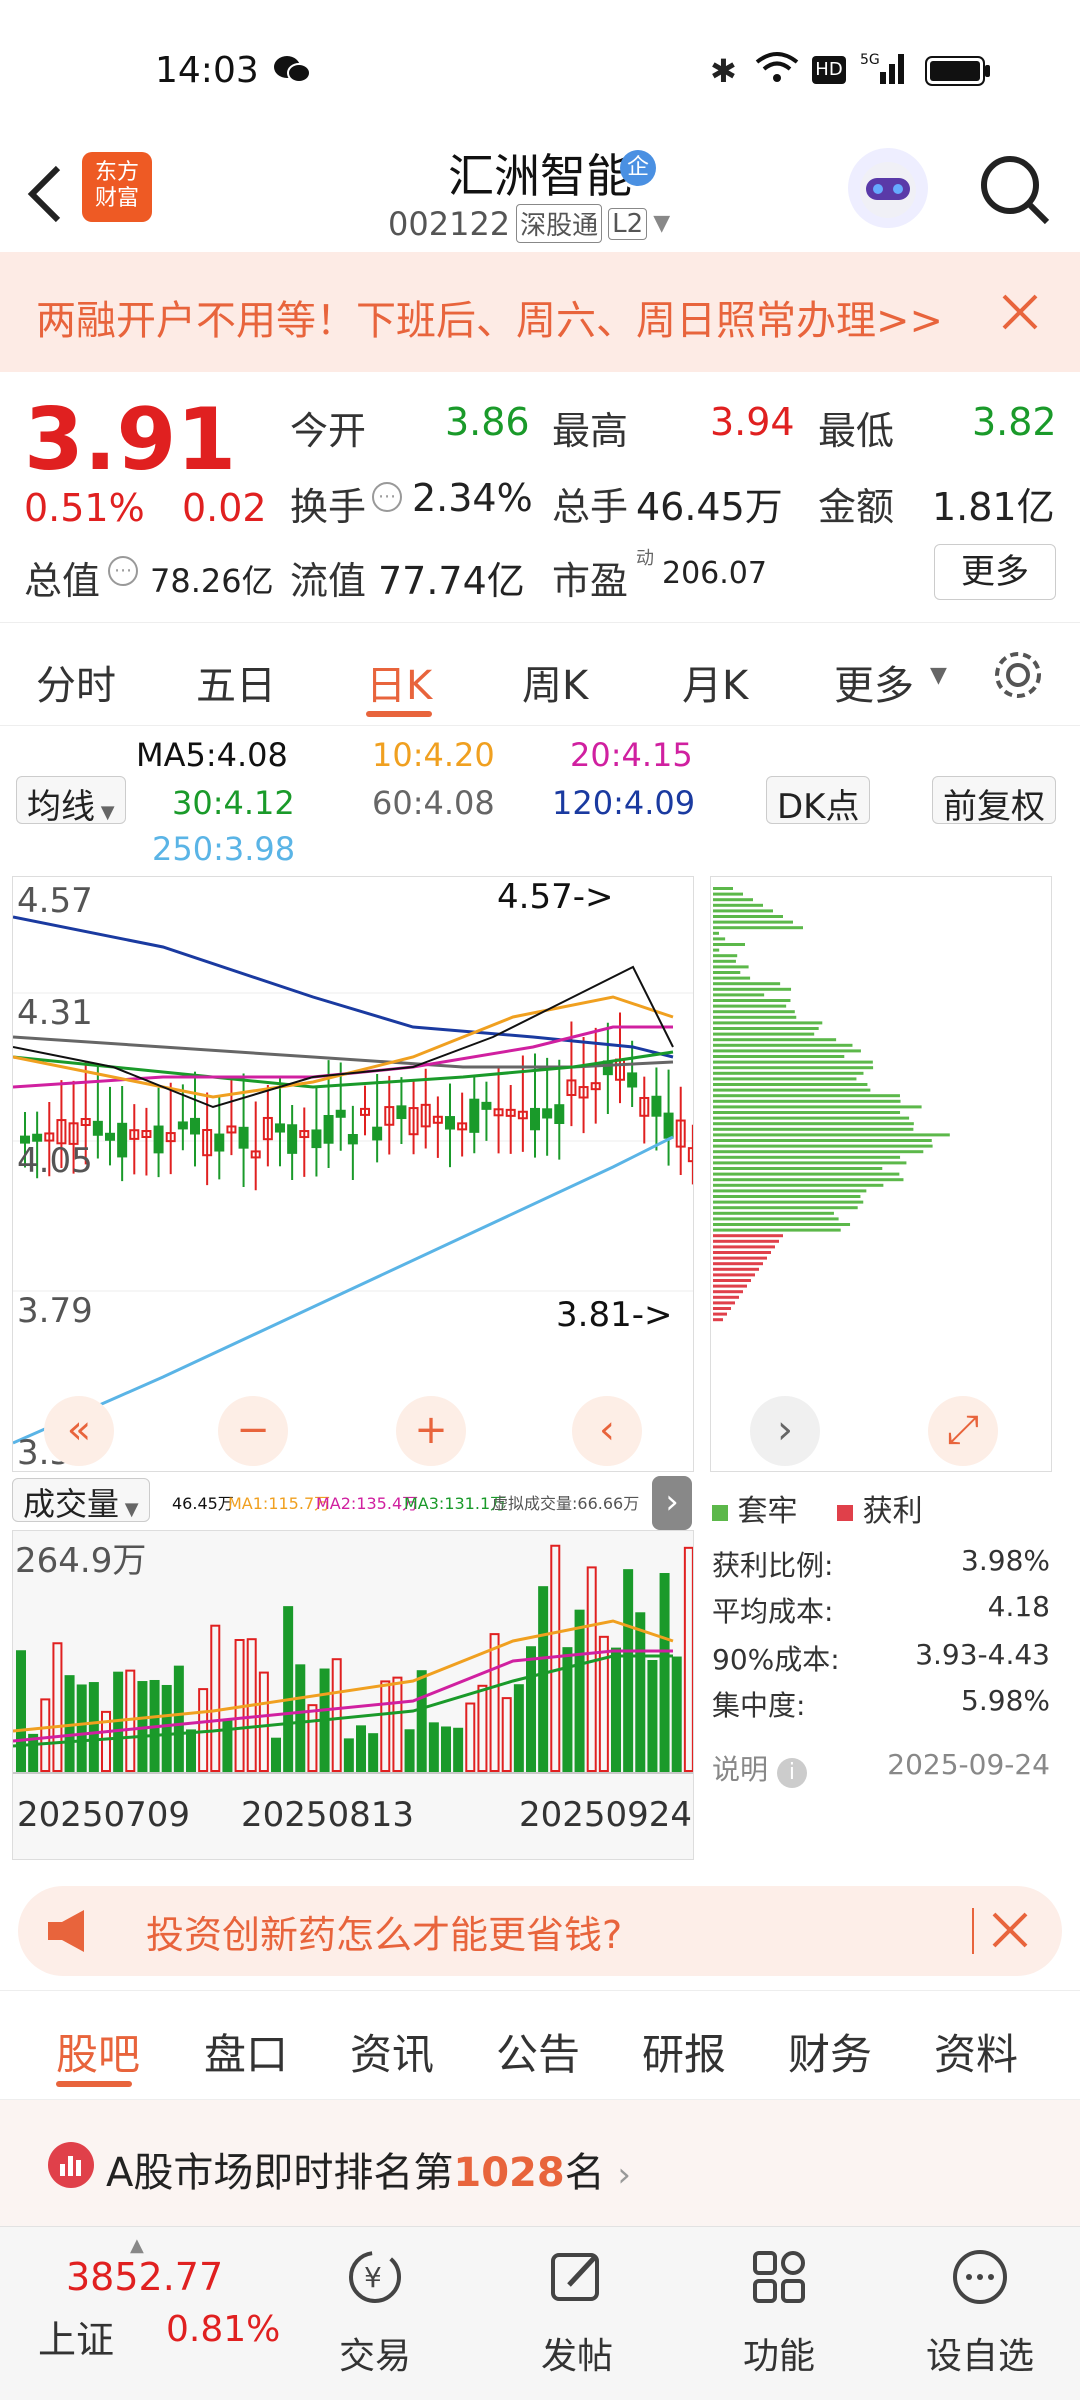 The width and height of the screenshot is (1080, 2401). What do you see at coordinates (374, 2356) in the screenshot?
I see `nav-trade-label: 交易` at bounding box center [374, 2356].